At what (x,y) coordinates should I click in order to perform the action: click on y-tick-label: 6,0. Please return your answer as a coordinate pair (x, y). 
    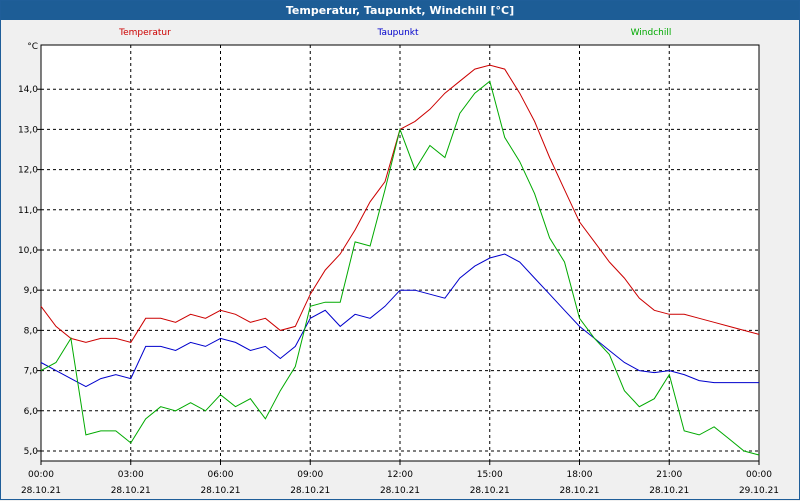
    Looking at the image, I should click on (31, 412).